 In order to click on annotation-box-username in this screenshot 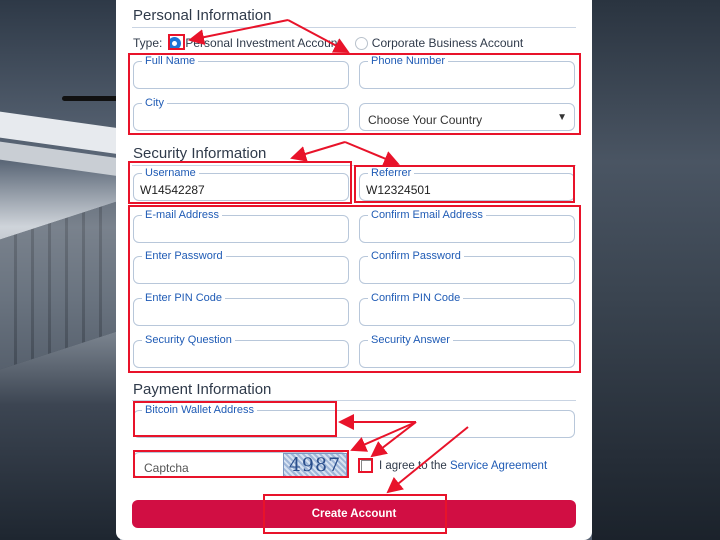, I will do `click(240, 182)`.